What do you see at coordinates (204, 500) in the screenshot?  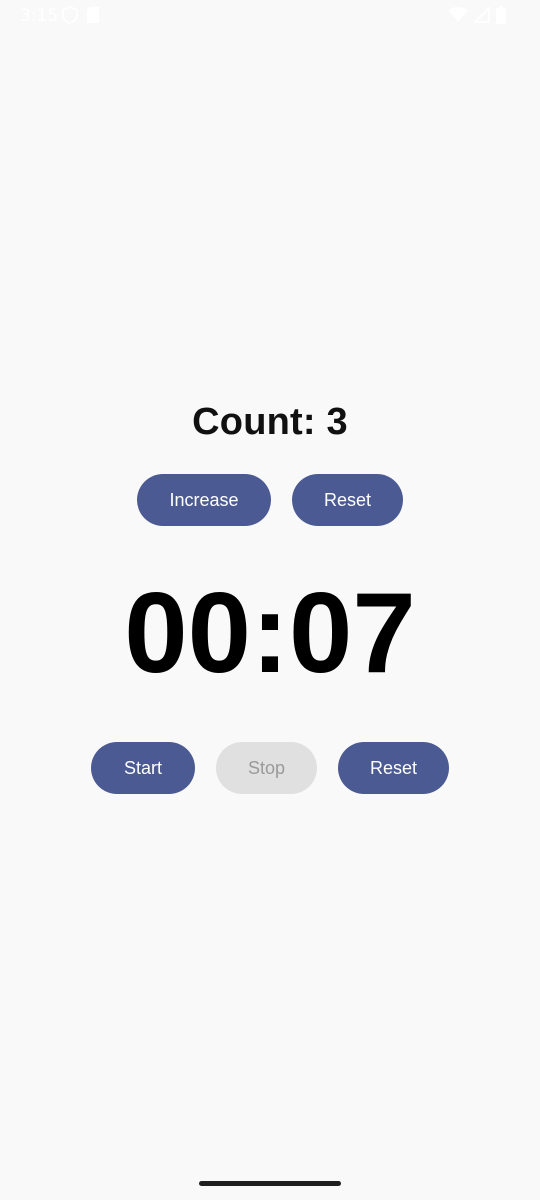 I see `increase-button: Increase` at bounding box center [204, 500].